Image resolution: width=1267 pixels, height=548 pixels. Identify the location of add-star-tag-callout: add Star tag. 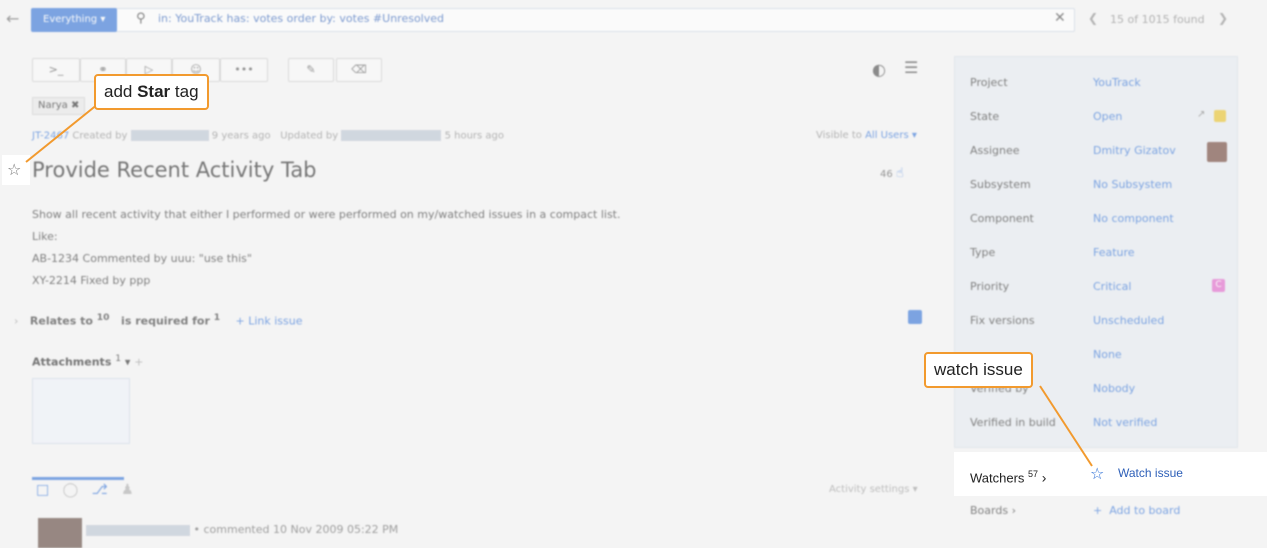
(151, 92).